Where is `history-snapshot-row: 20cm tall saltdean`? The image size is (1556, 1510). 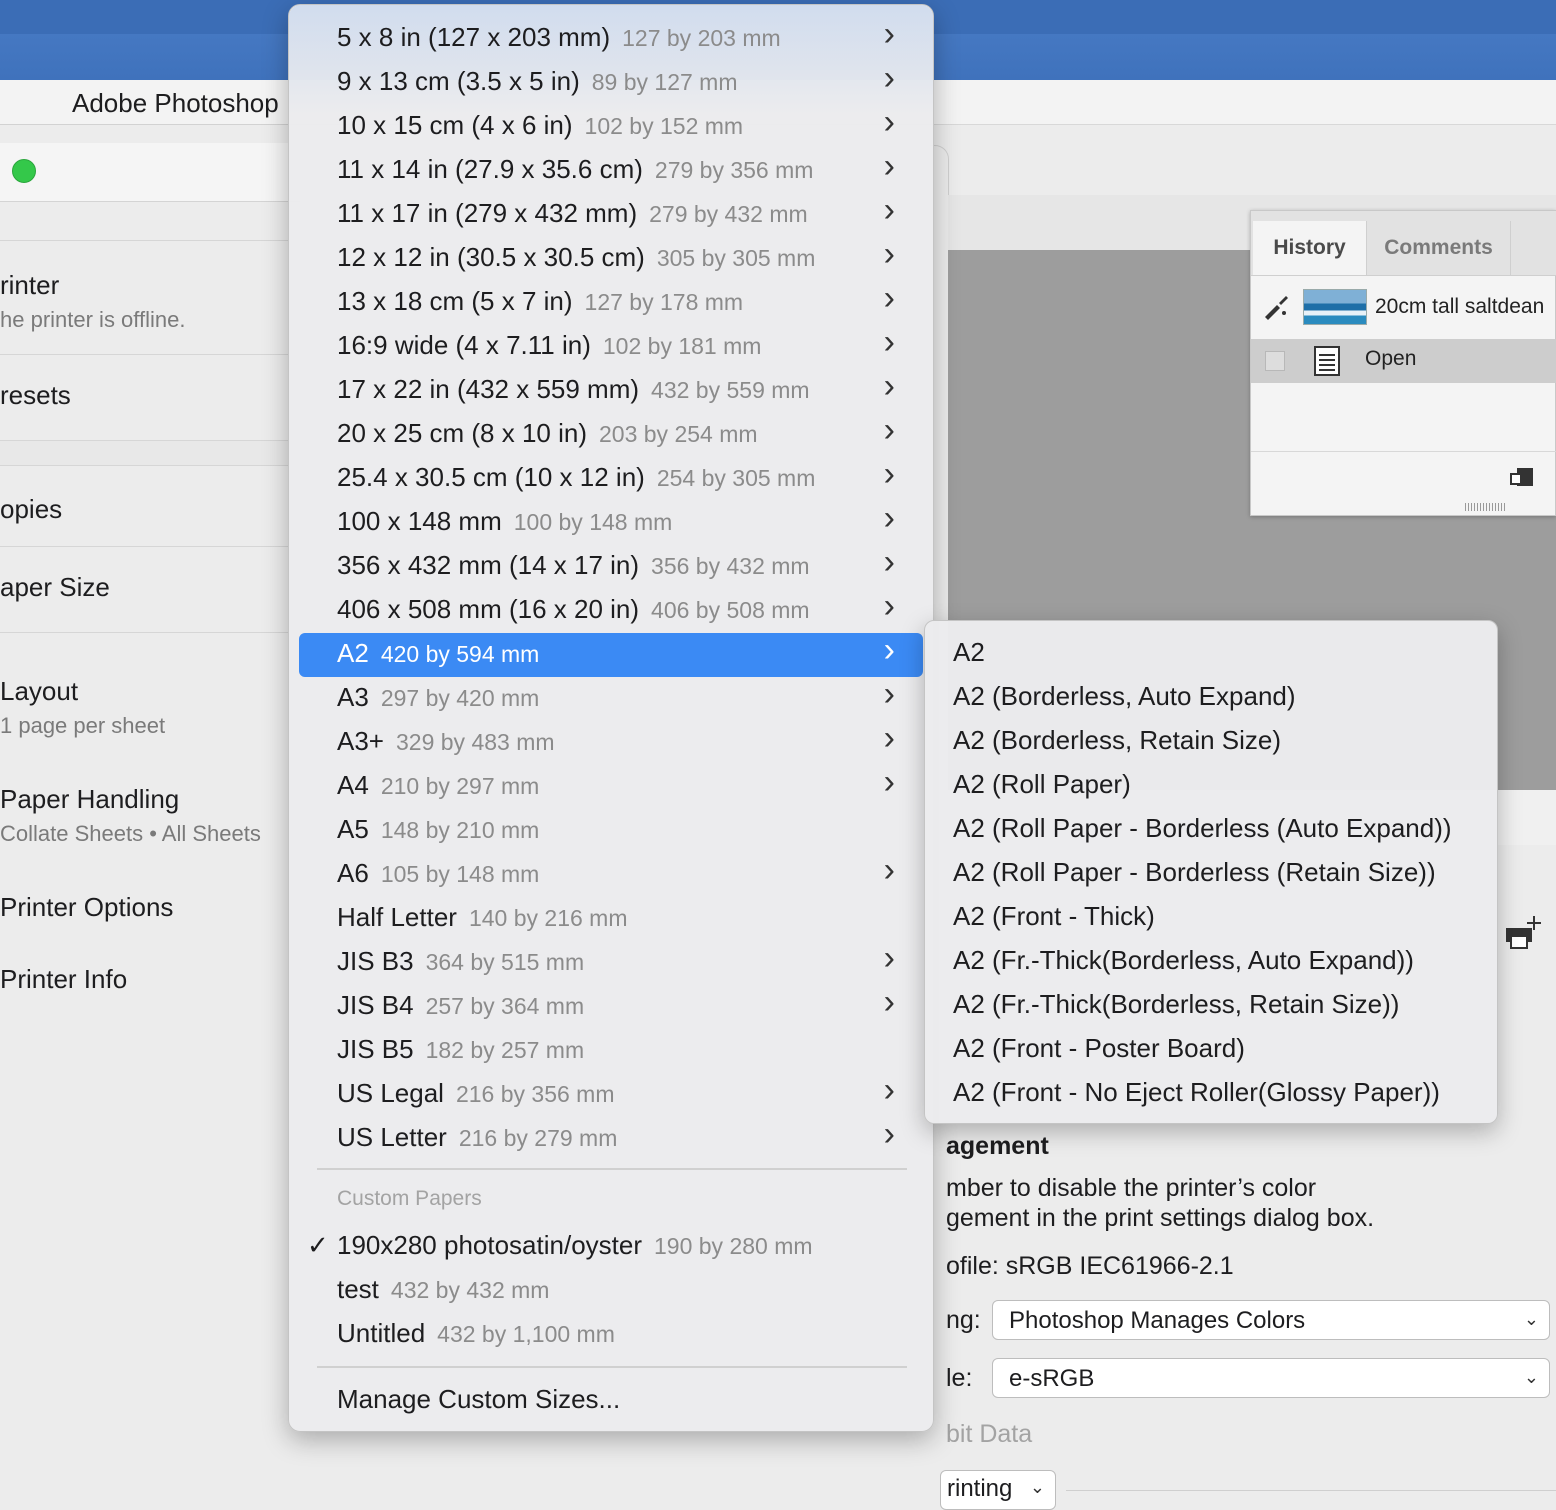 history-snapshot-row: 20cm tall saltdean is located at coordinates (1403, 309).